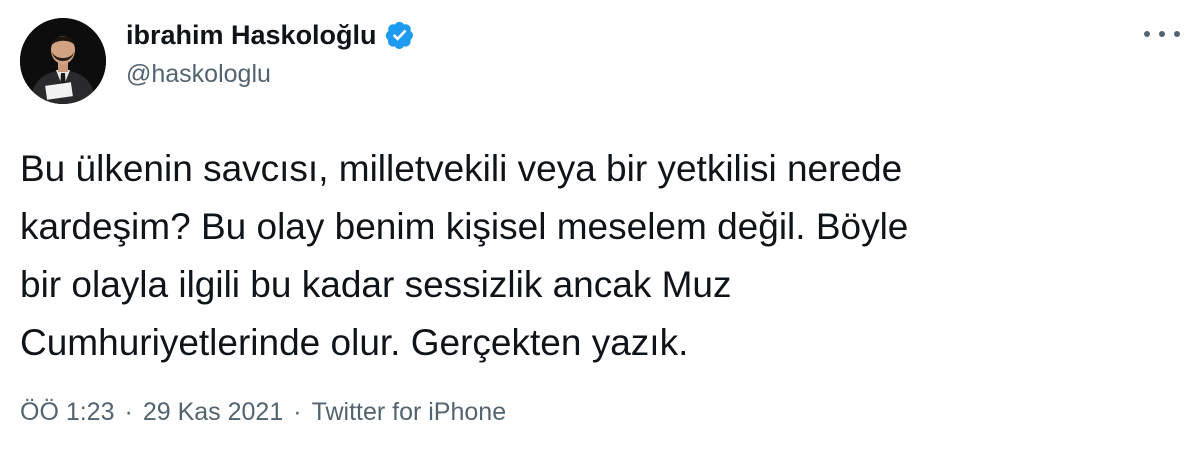 This screenshot has width=1200, height=458. I want to click on avatar, so click(63, 61).